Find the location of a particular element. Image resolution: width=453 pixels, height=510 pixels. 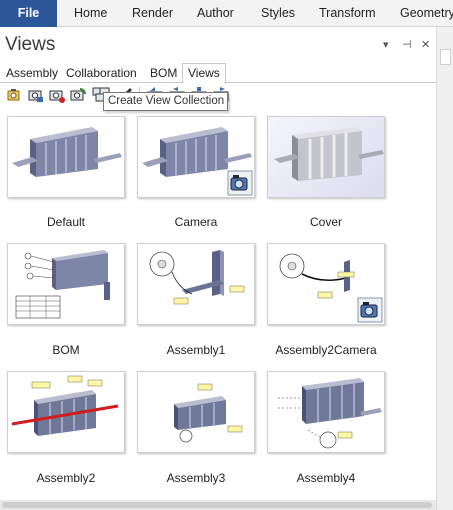

menu-home: Home is located at coordinates (90, 13).